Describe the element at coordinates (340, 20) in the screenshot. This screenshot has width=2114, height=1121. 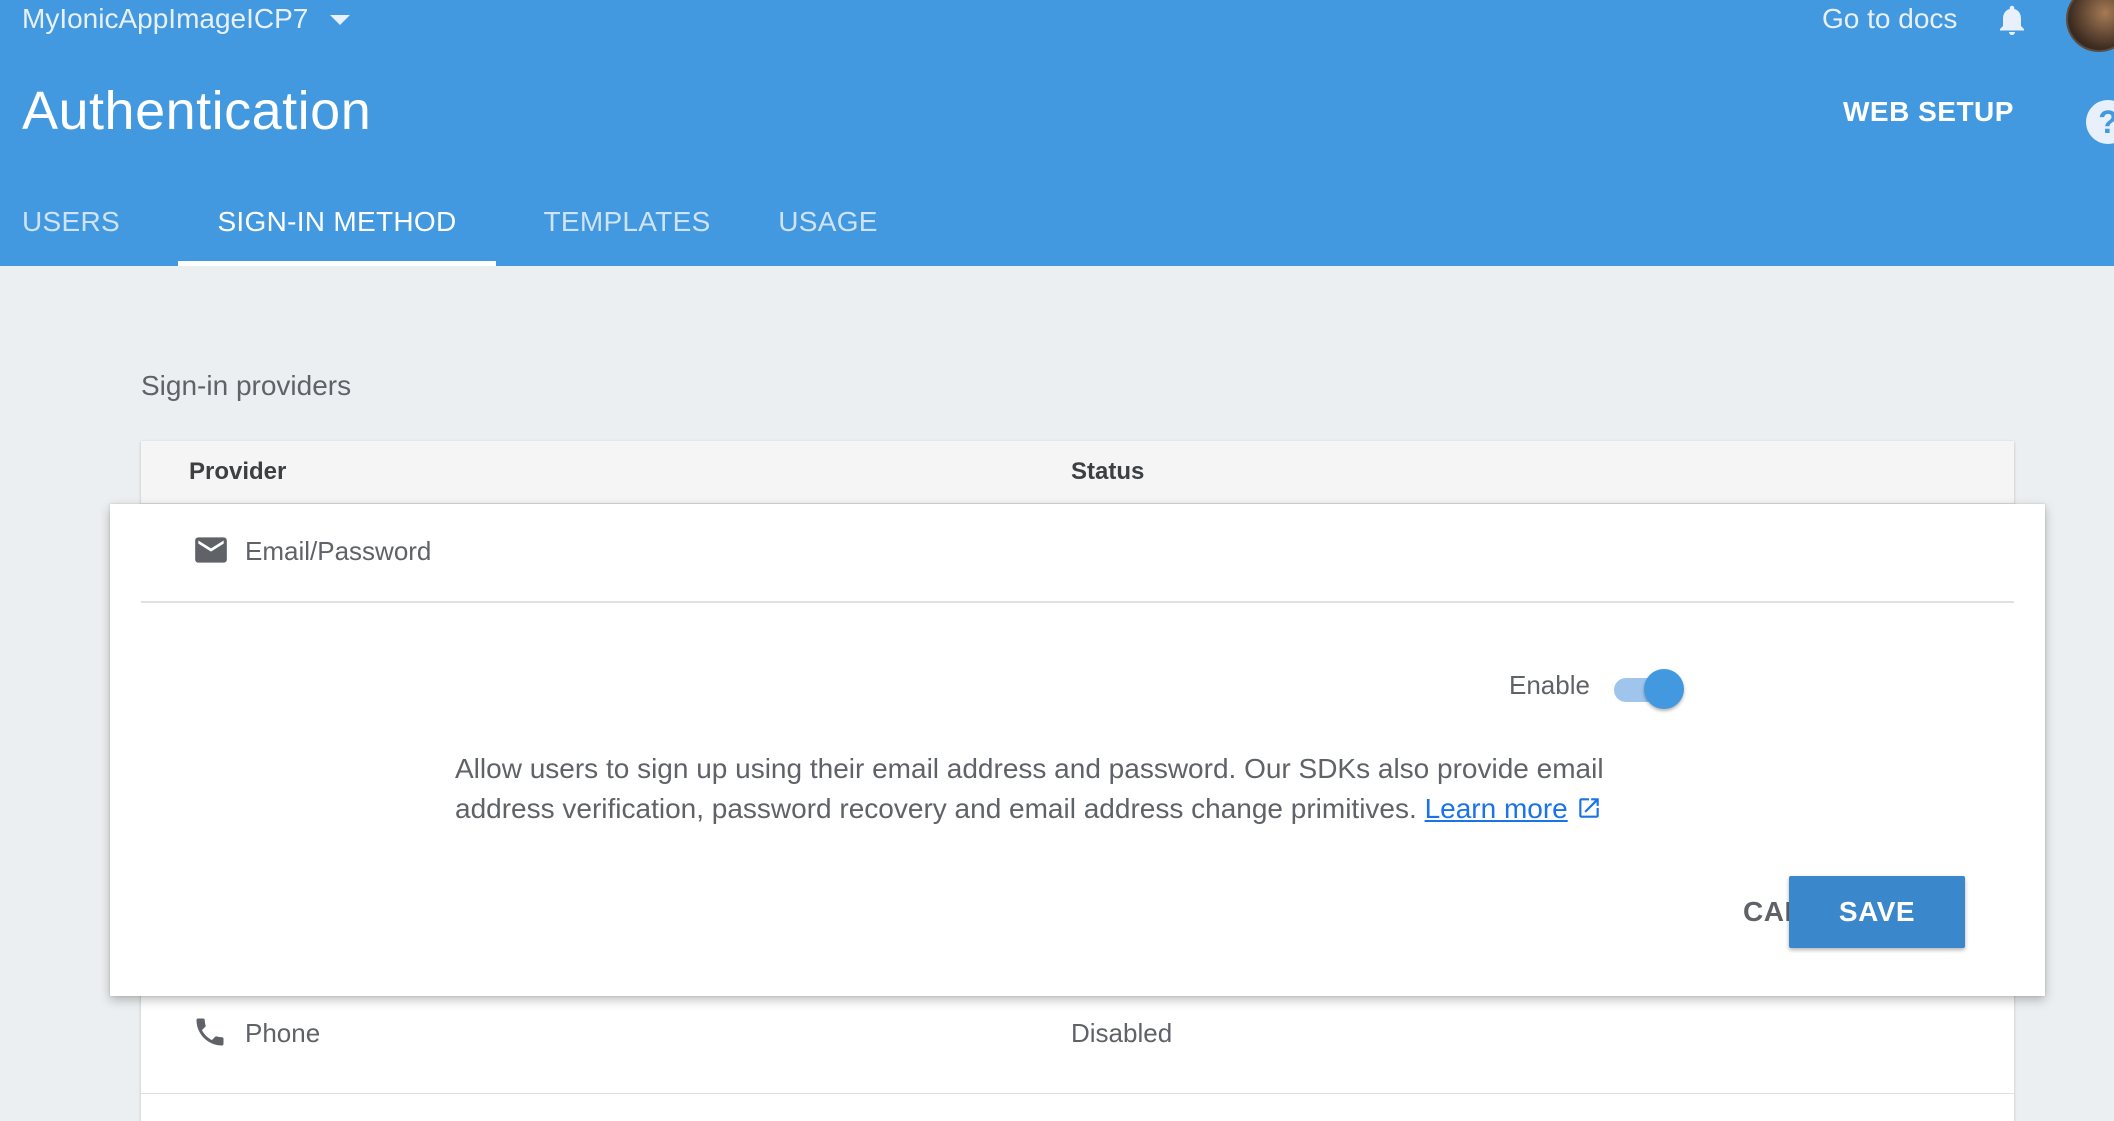
I see `chevron-down-icon` at that location.